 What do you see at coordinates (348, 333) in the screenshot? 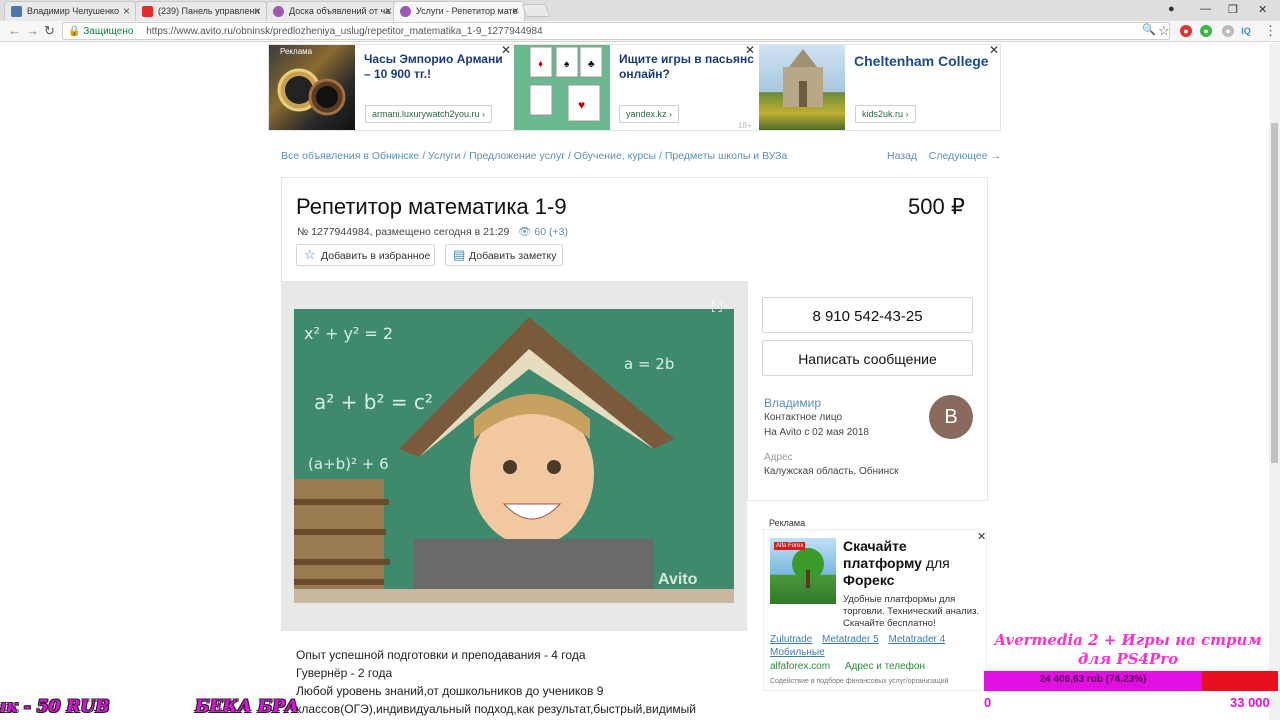
I see `svg-text: x² + y² = 2` at bounding box center [348, 333].